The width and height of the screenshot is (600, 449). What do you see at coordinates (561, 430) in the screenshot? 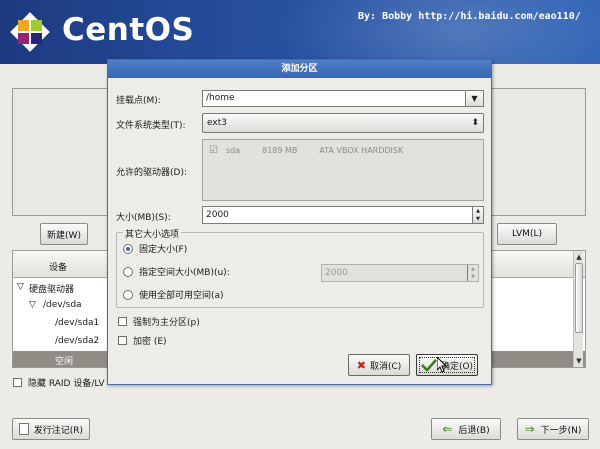
I see `next-label: 下一步(N)` at bounding box center [561, 430].